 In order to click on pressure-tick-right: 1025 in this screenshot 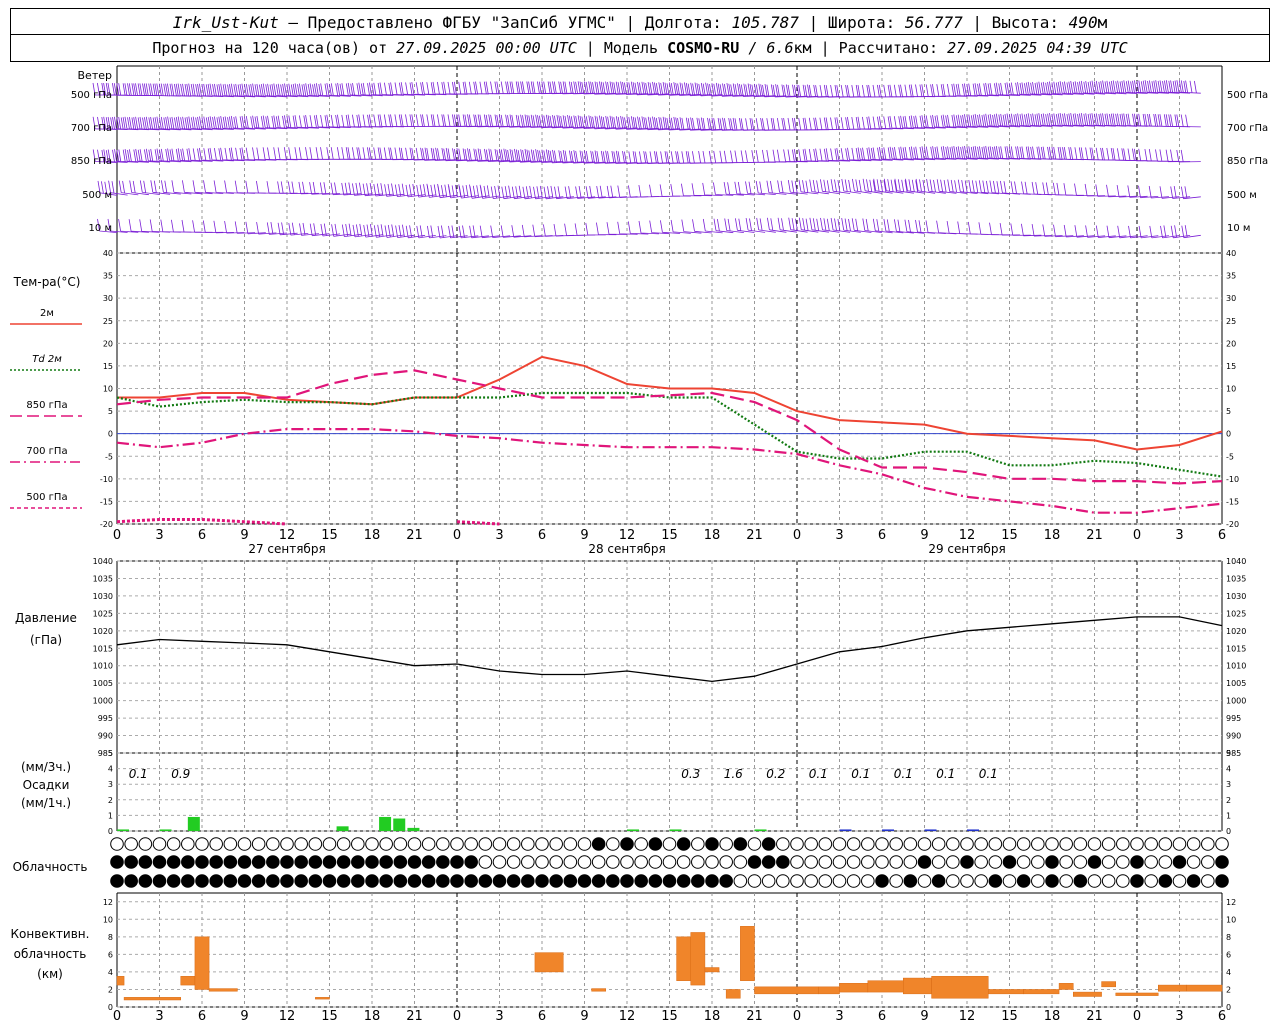, I will do `click(1236, 613)`.